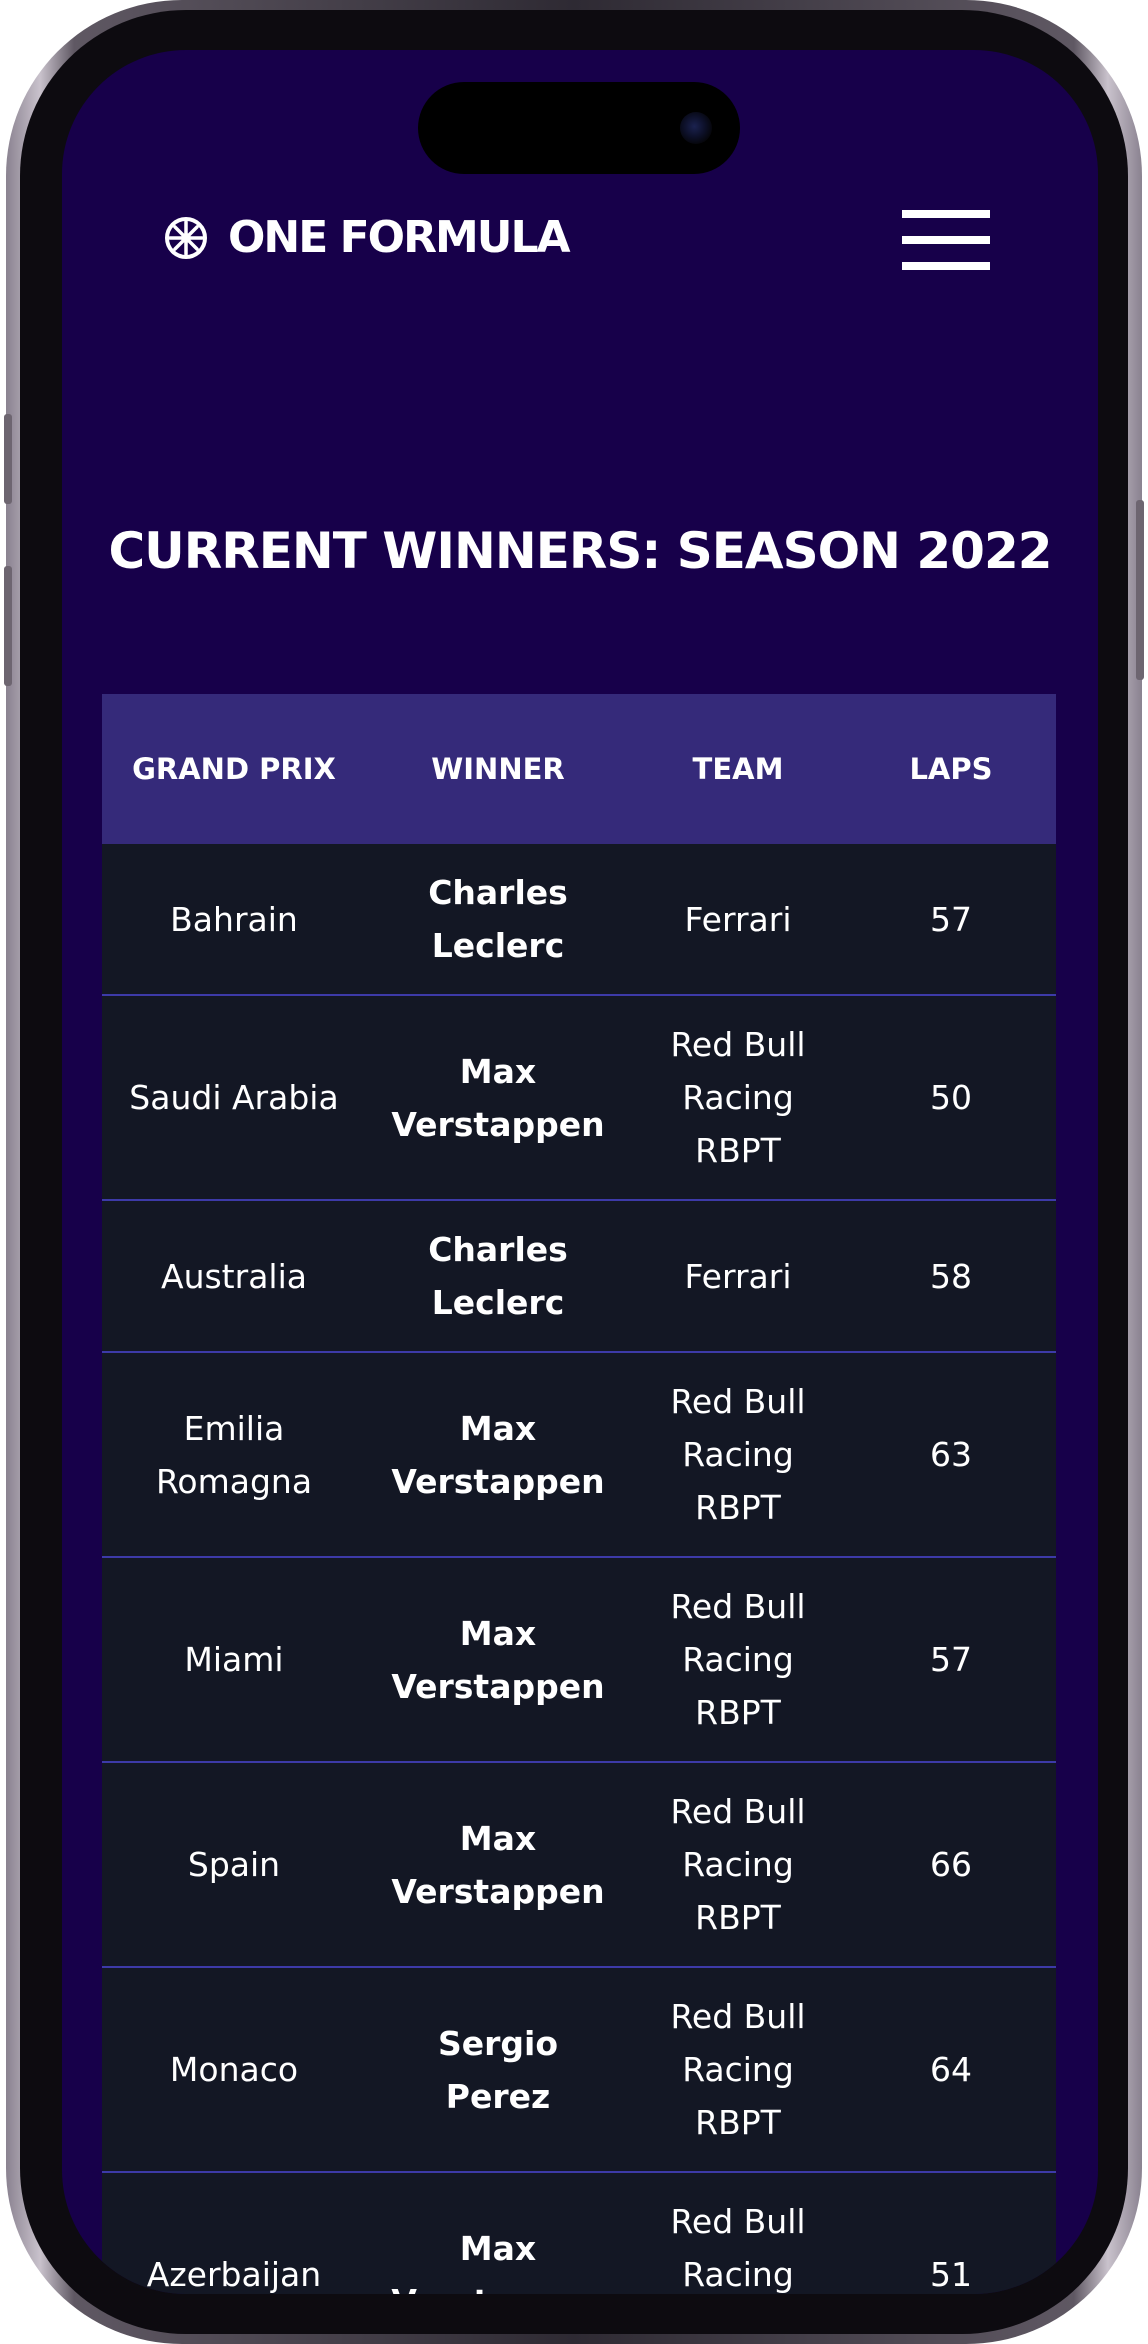  I want to click on cell-laps: 58, so click(951, 1276).